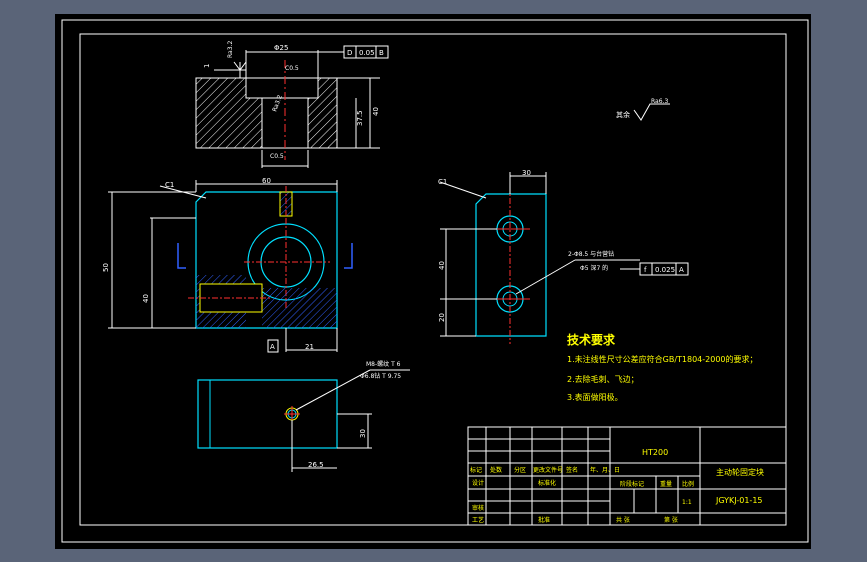  What do you see at coordinates (594, 268) in the screenshot?
I see `holes-note-2: Φ5 深7 的` at bounding box center [594, 268].